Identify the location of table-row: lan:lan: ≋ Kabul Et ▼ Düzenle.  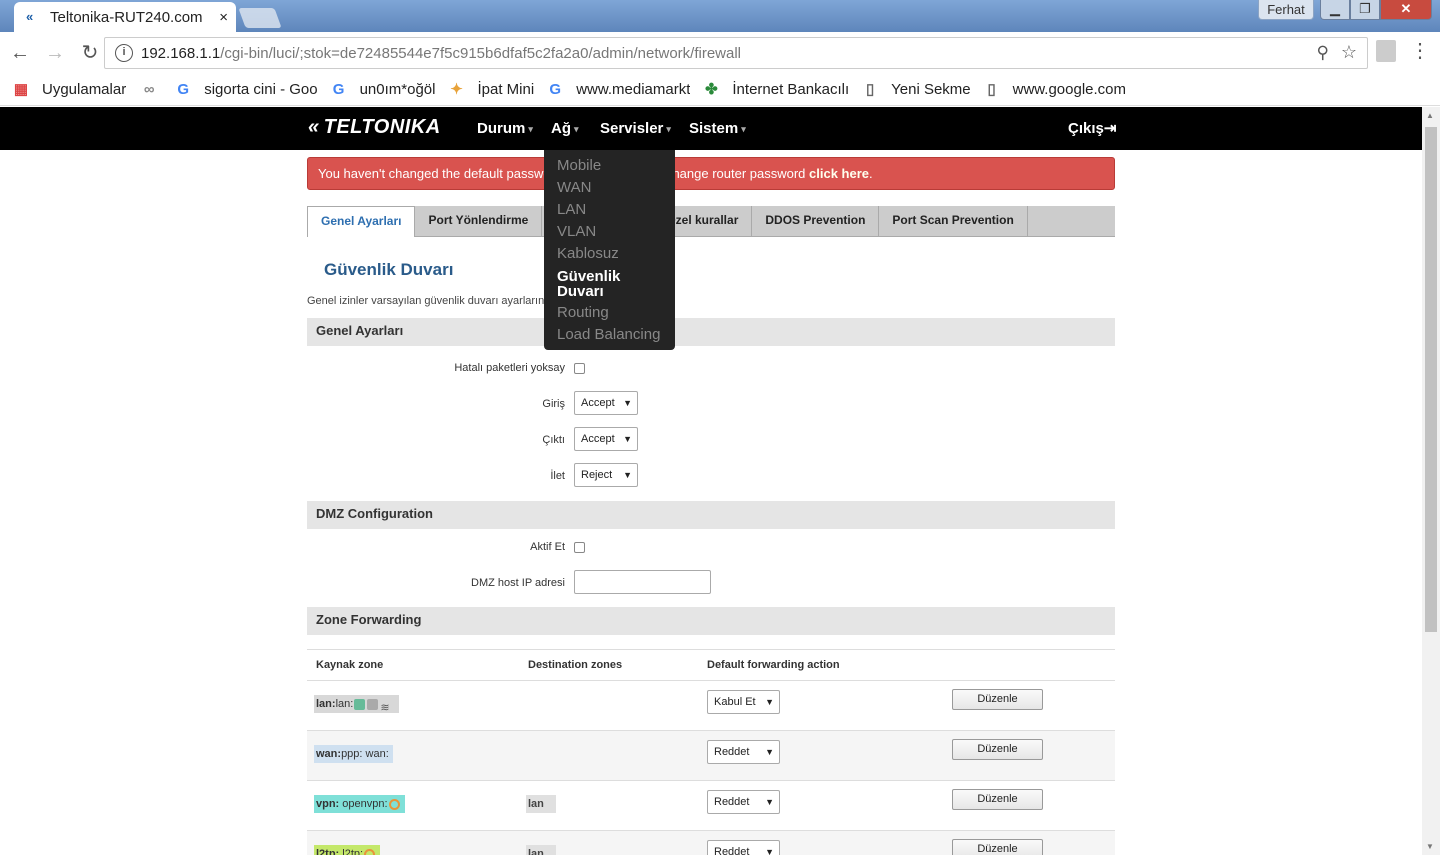
(711, 705).